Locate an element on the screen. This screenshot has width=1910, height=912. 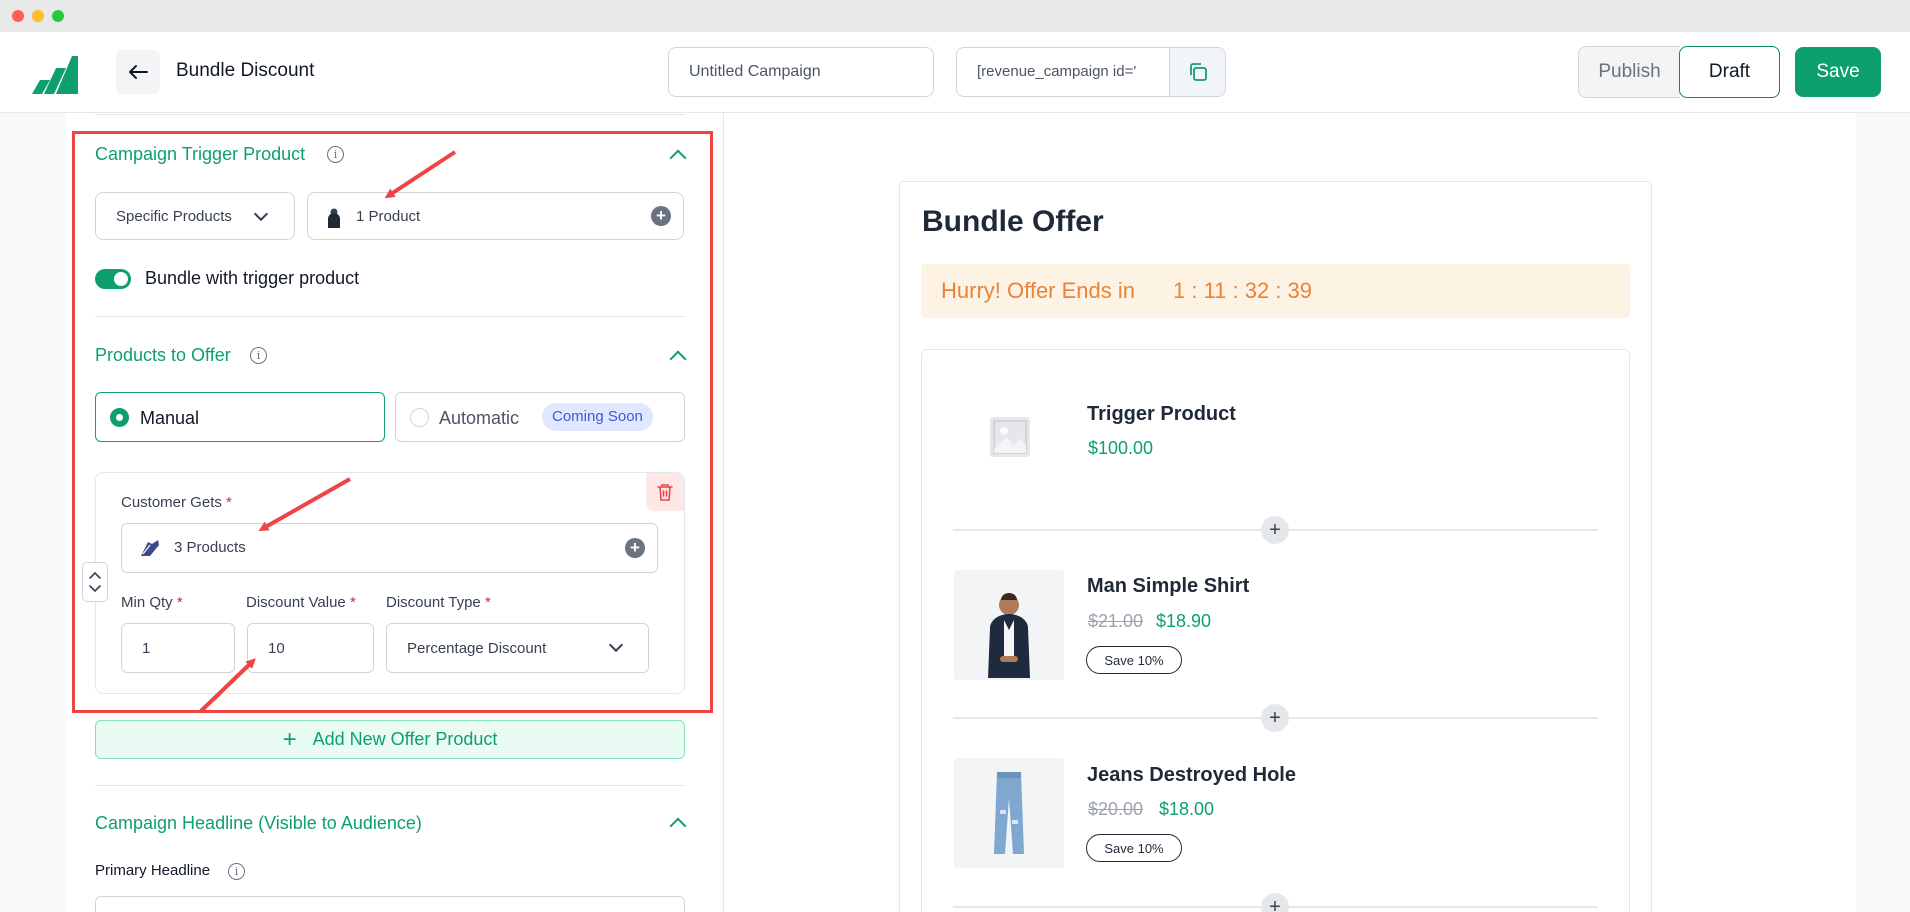
countdown-timer: 1 : 11 : 32 : 39 is located at coordinates (1243, 290).